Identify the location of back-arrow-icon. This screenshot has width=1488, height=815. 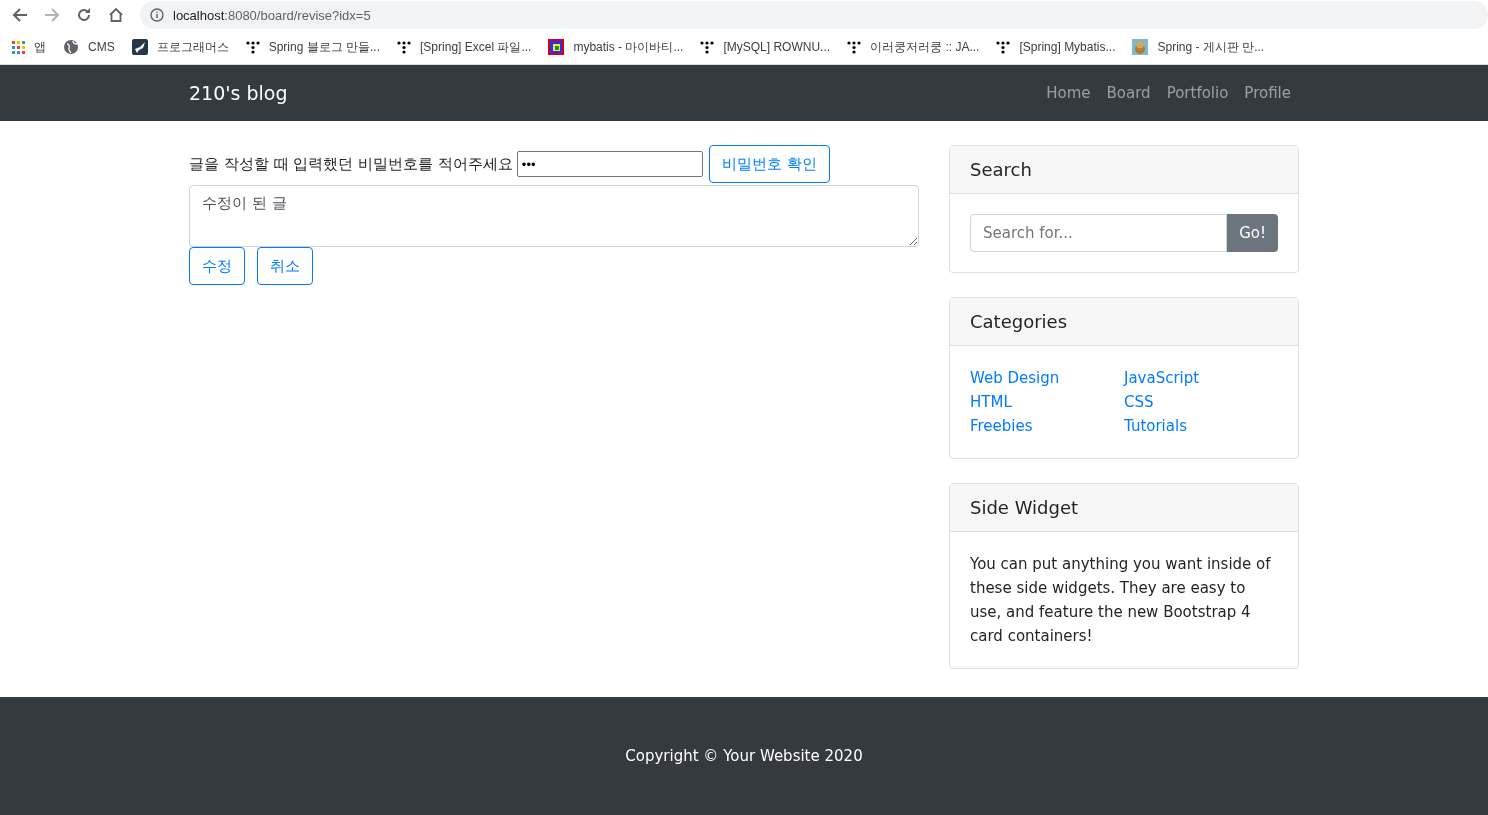
(20, 15).